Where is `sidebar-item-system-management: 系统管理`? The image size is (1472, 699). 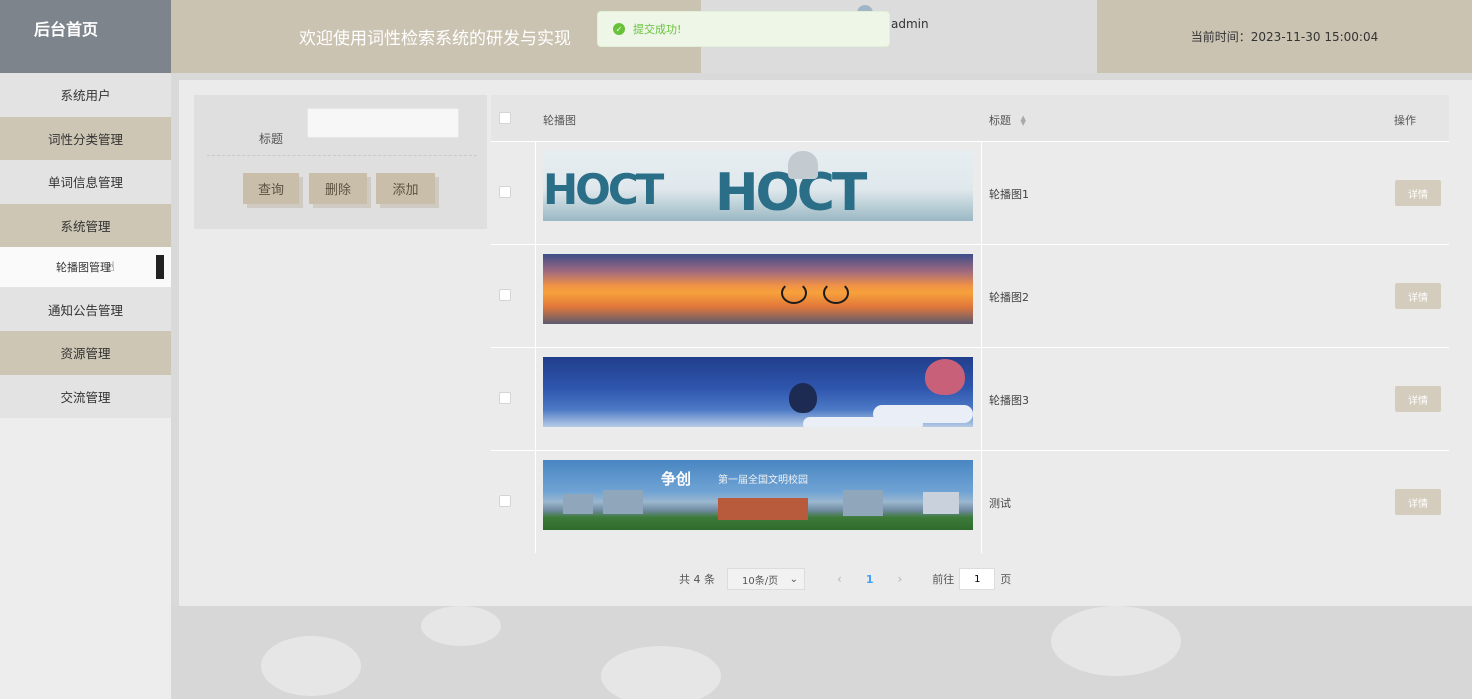
sidebar-item-system-management: 系统管理 is located at coordinates (85, 225).